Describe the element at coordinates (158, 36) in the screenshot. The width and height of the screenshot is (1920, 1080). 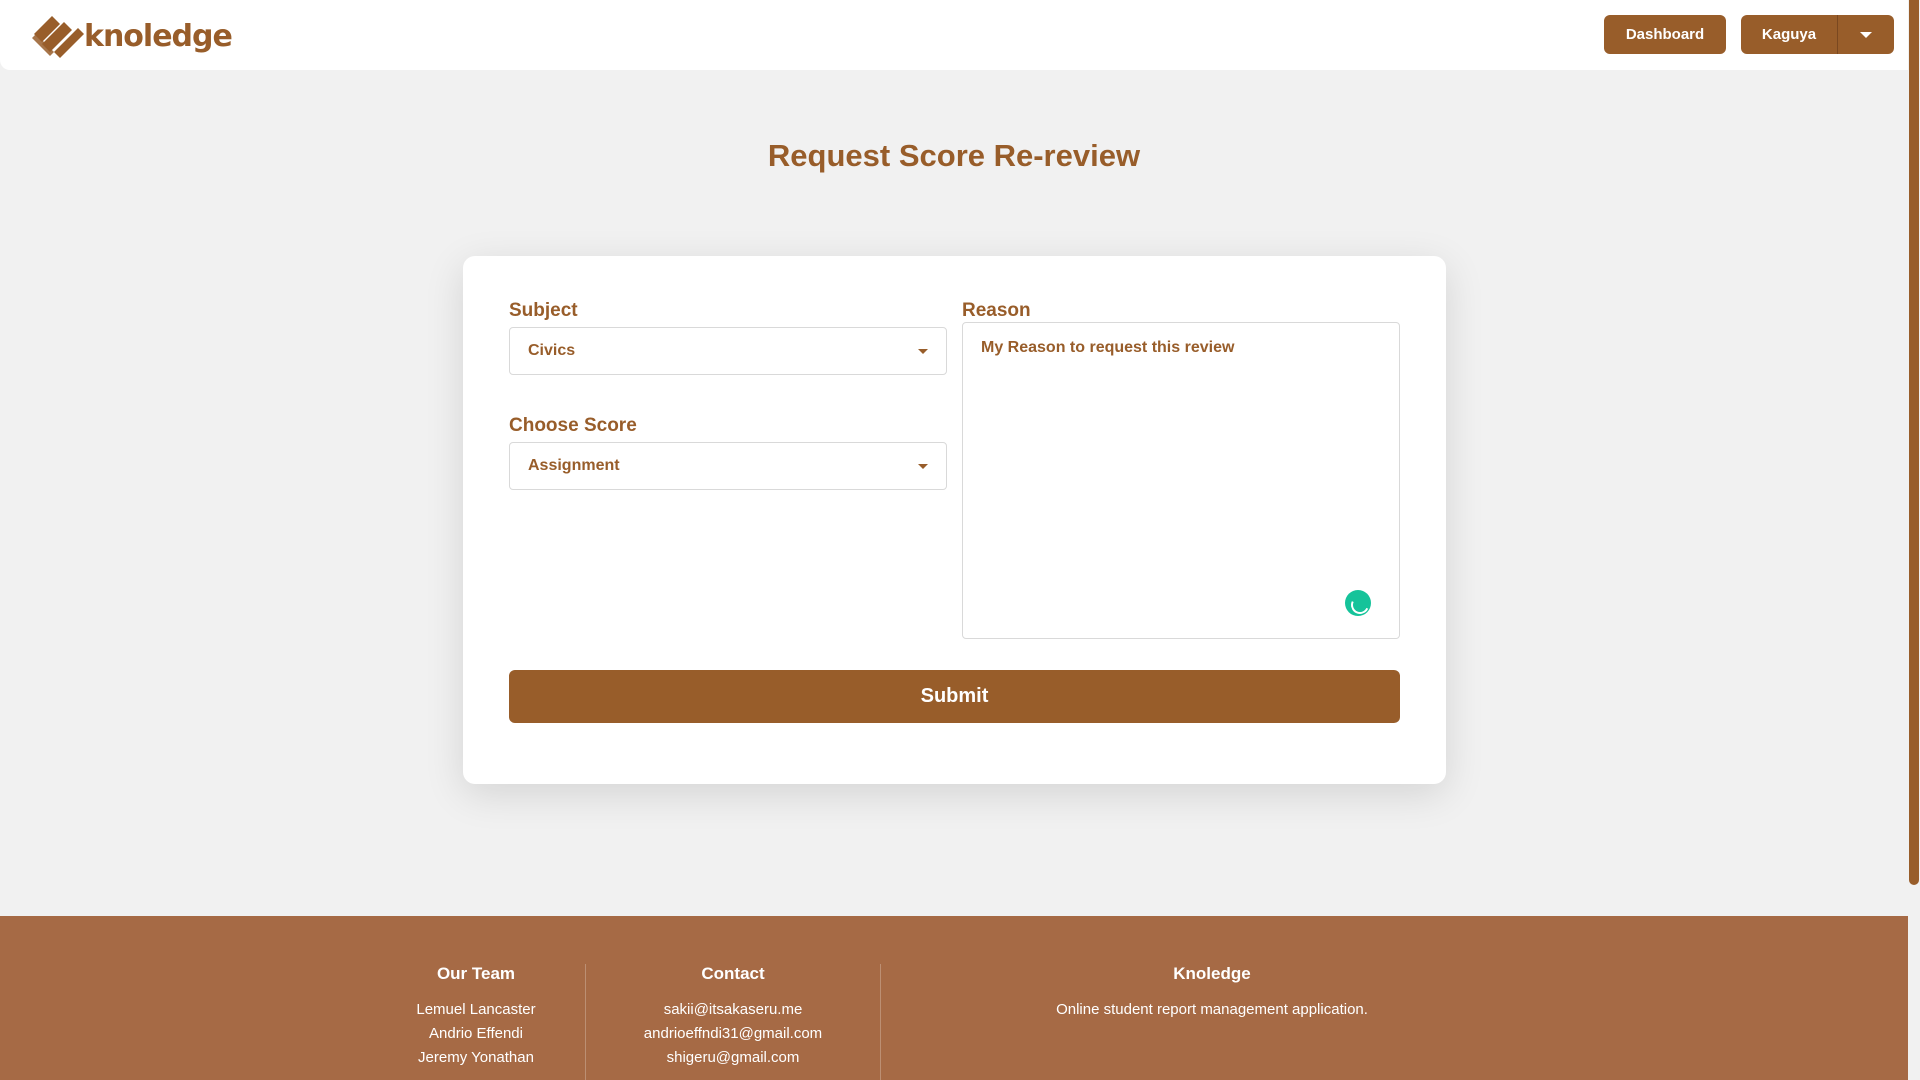
I see `logo-text: knoledge` at that location.